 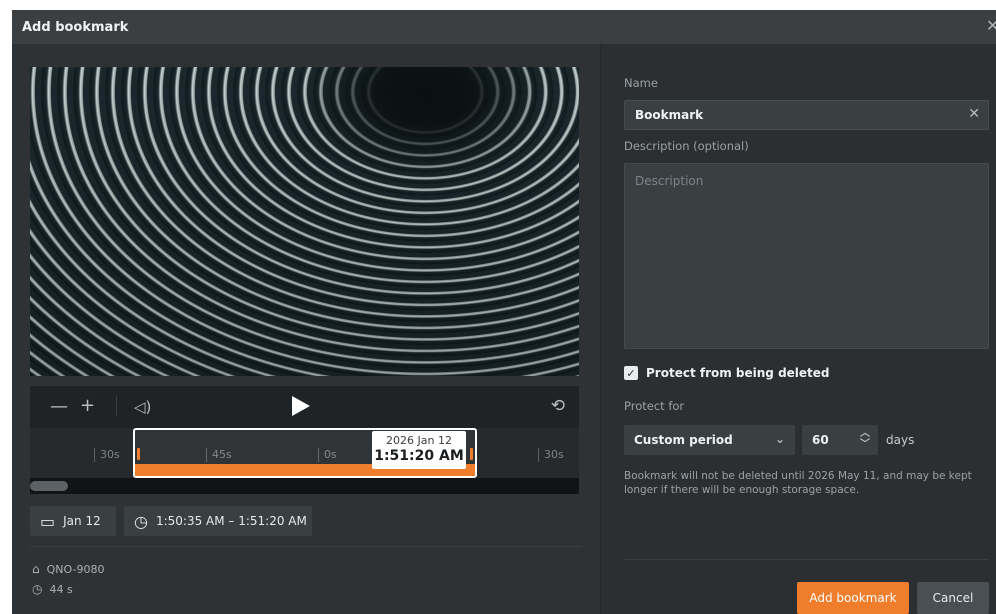 I want to click on controls-separator, so click(x=116, y=406).